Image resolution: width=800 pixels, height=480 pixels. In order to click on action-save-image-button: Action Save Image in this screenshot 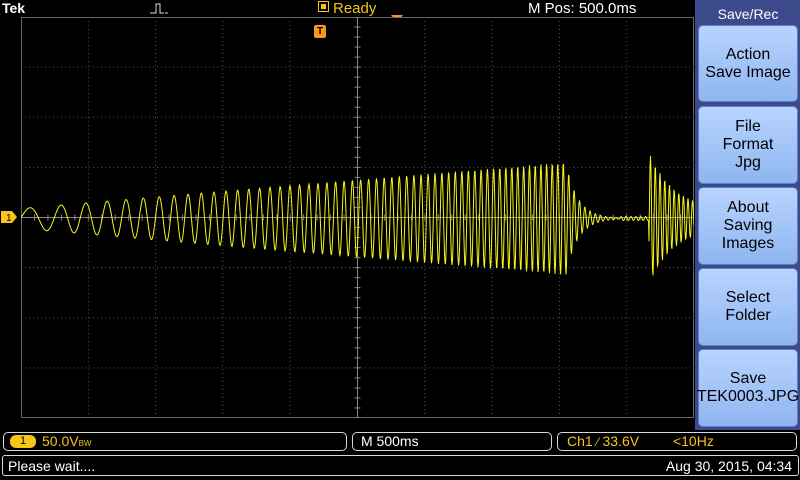, I will do `click(748, 63)`.